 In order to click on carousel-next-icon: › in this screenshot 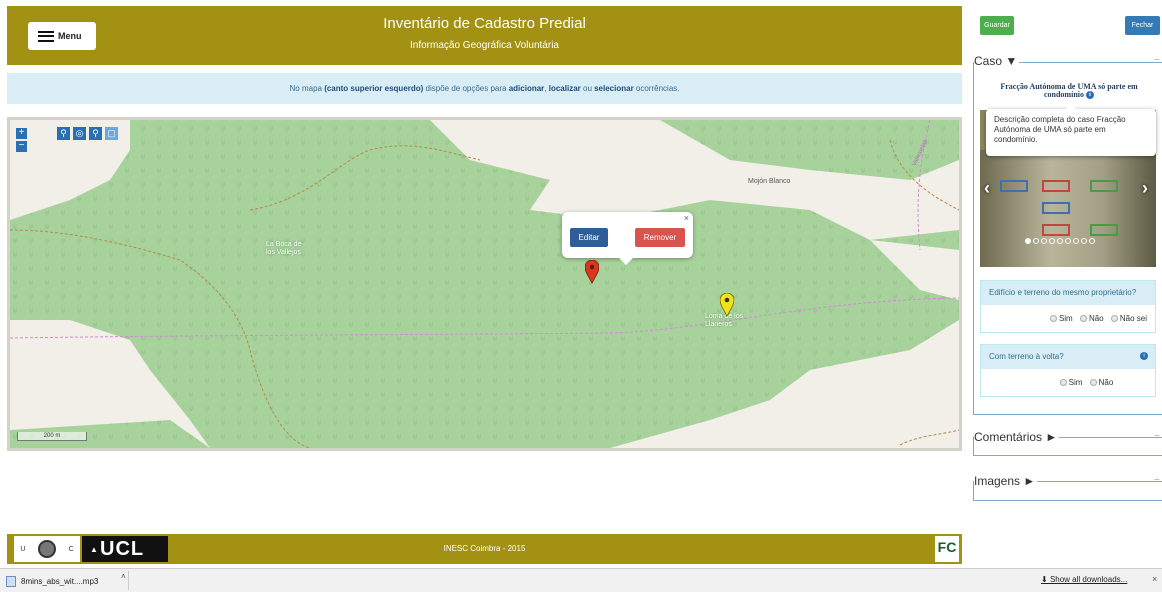, I will do `click(1145, 188)`.